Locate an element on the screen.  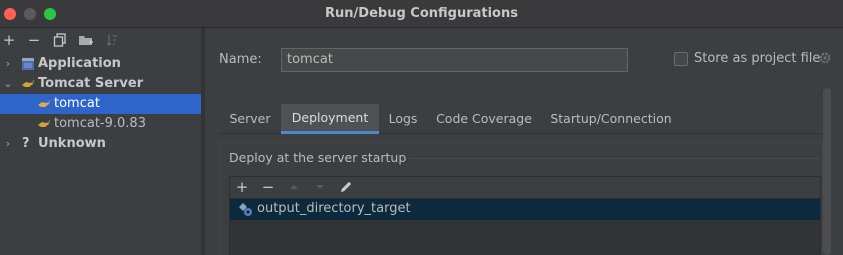
sort-icon is located at coordinates (112, 40).